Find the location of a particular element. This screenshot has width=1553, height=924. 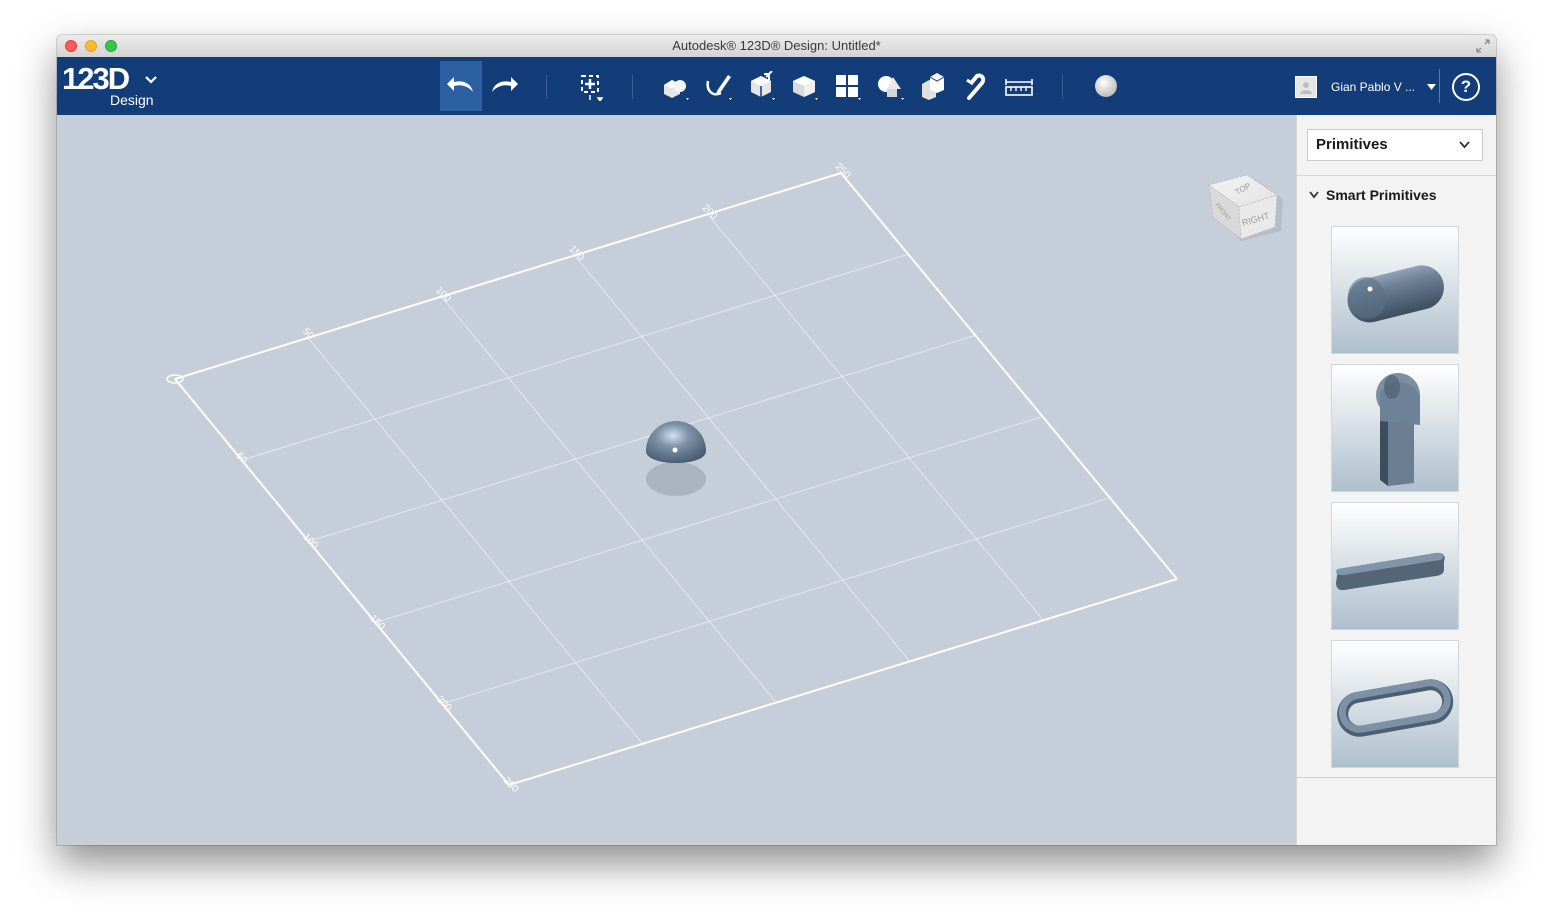

combine-icon is located at coordinates (933, 86).